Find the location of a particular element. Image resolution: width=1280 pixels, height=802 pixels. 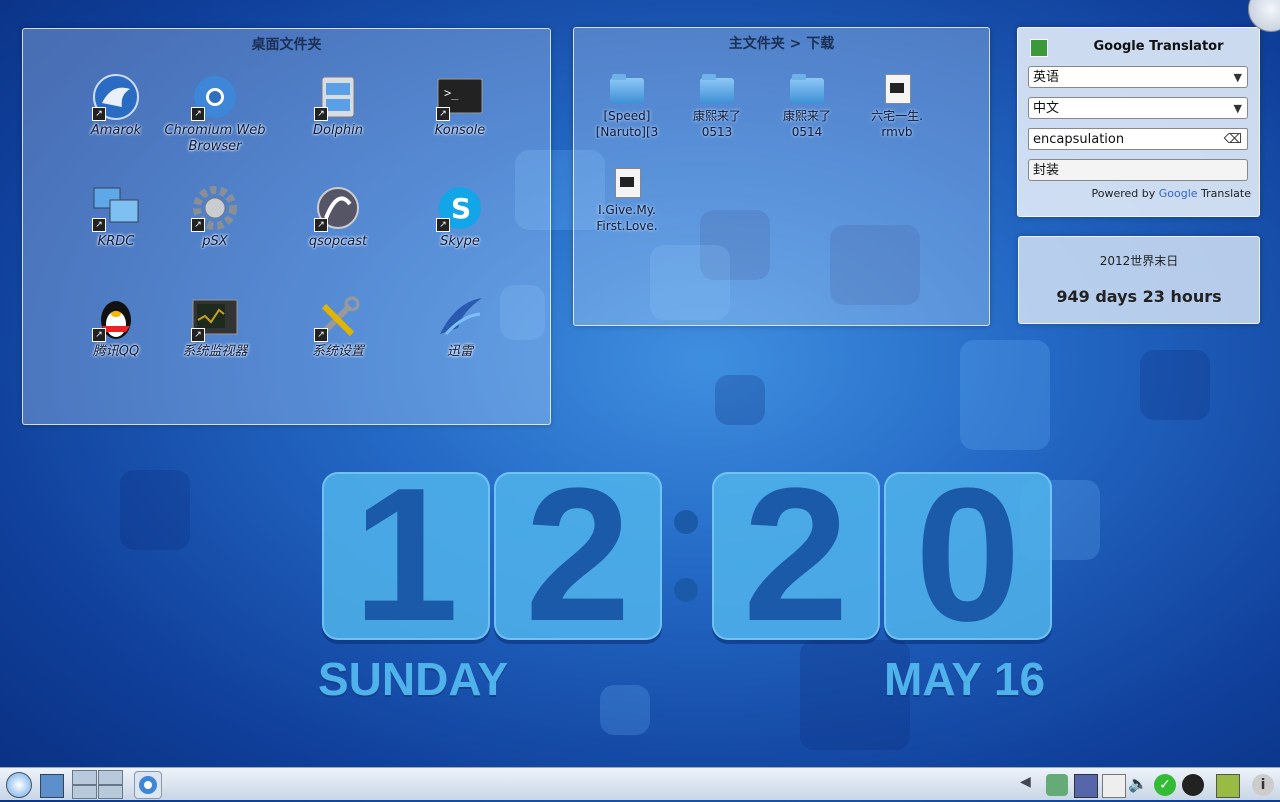

svg-text: S is located at coordinates (461, 208).